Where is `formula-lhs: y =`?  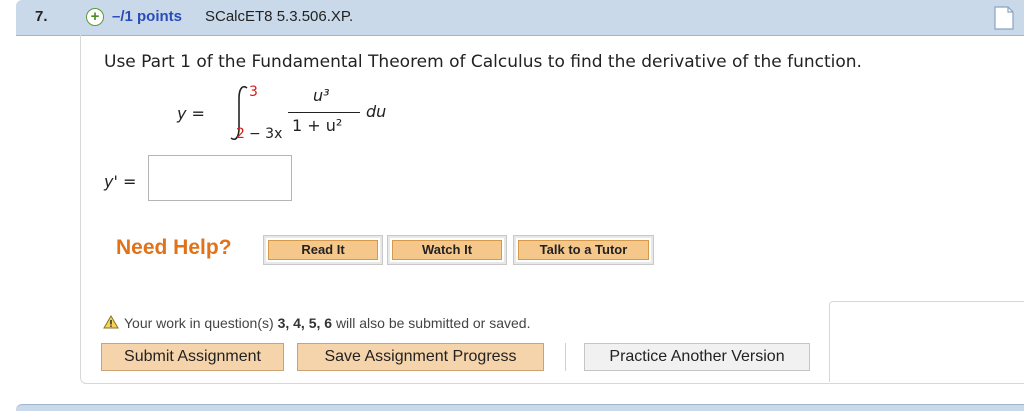
formula-lhs: y = is located at coordinates (191, 113).